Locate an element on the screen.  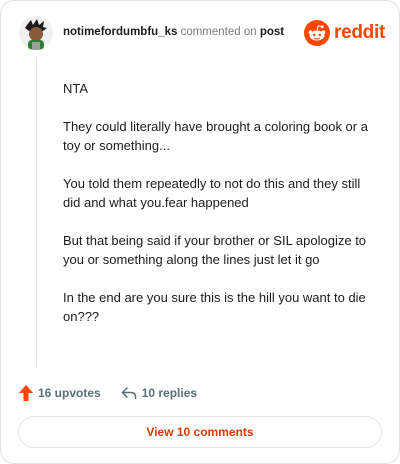
reply-arrow-icon is located at coordinates (128, 393).